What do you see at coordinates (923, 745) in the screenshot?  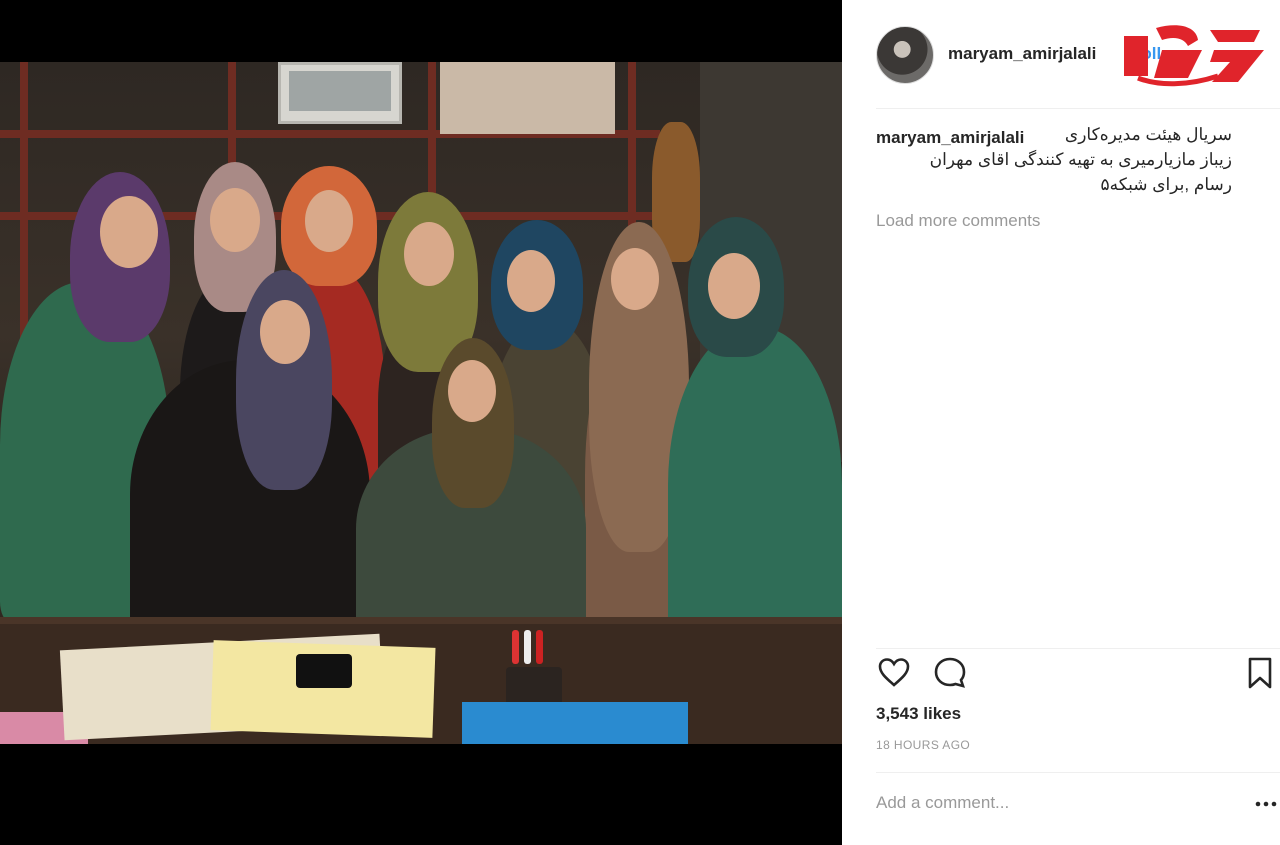 I see `post-timestamp: 18 HOURS AGO` at bounding box center [923, 745].